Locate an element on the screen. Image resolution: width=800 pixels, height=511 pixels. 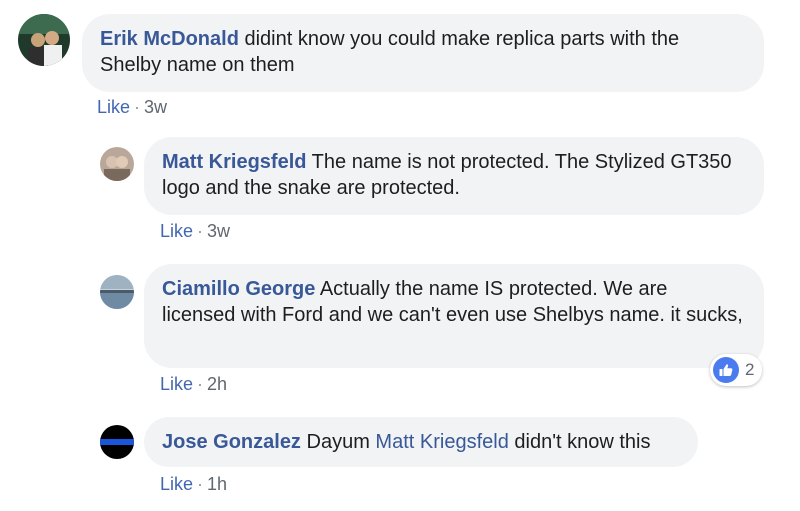
author-name: Erik McDonald is located at coordinates (169, 39).